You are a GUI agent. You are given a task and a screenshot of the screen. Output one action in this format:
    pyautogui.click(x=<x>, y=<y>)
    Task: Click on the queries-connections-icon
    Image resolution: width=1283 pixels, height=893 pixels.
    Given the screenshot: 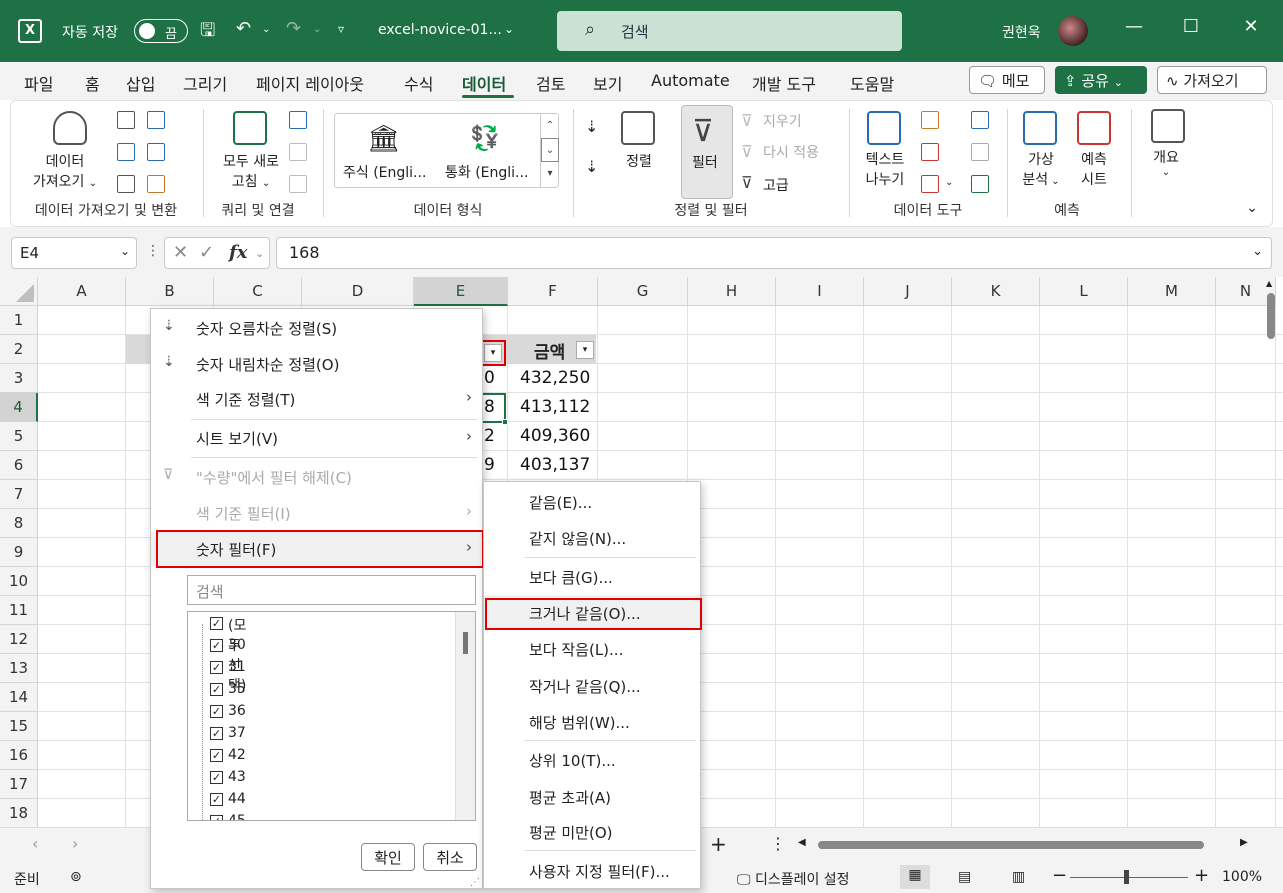 What is the action you would take?
    pyautogui.click(x=298, y=120)
    